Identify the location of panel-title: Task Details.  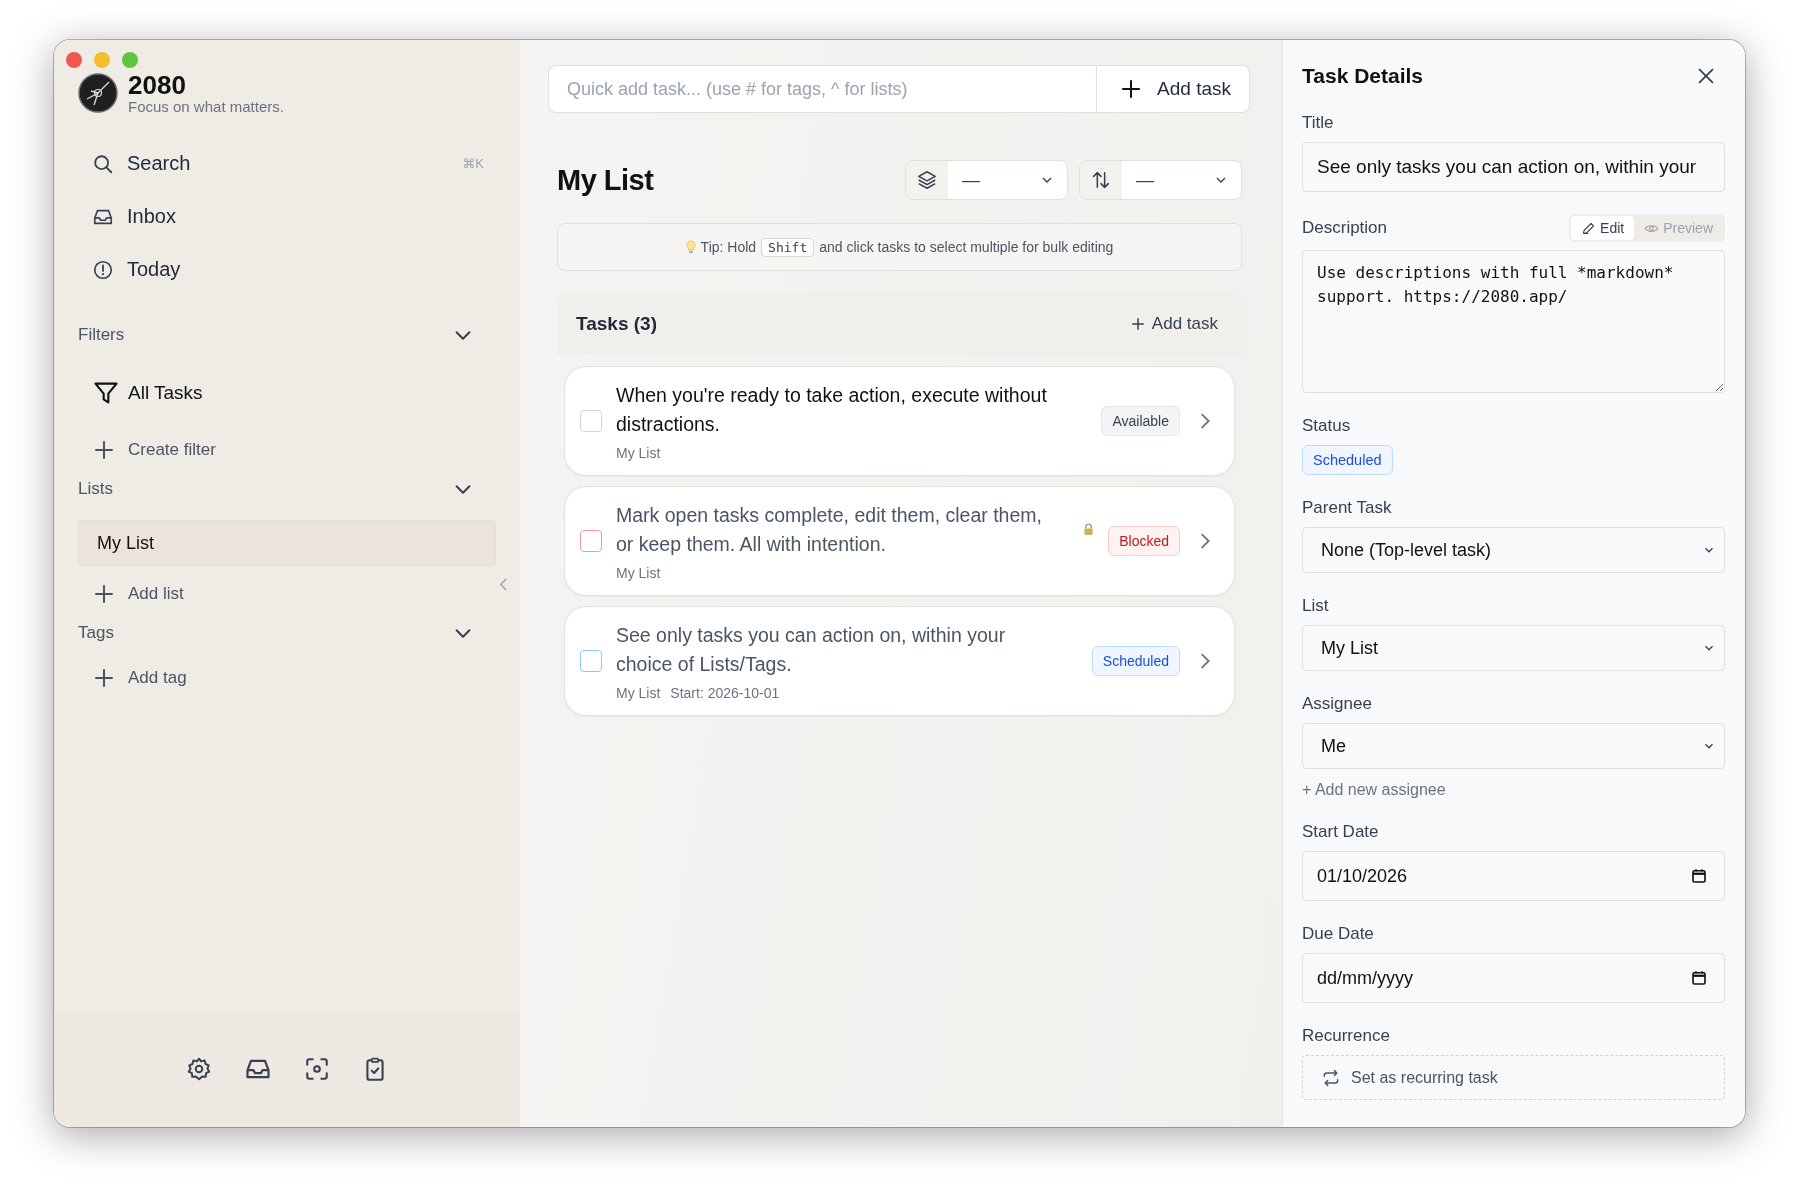
(1362, 76).